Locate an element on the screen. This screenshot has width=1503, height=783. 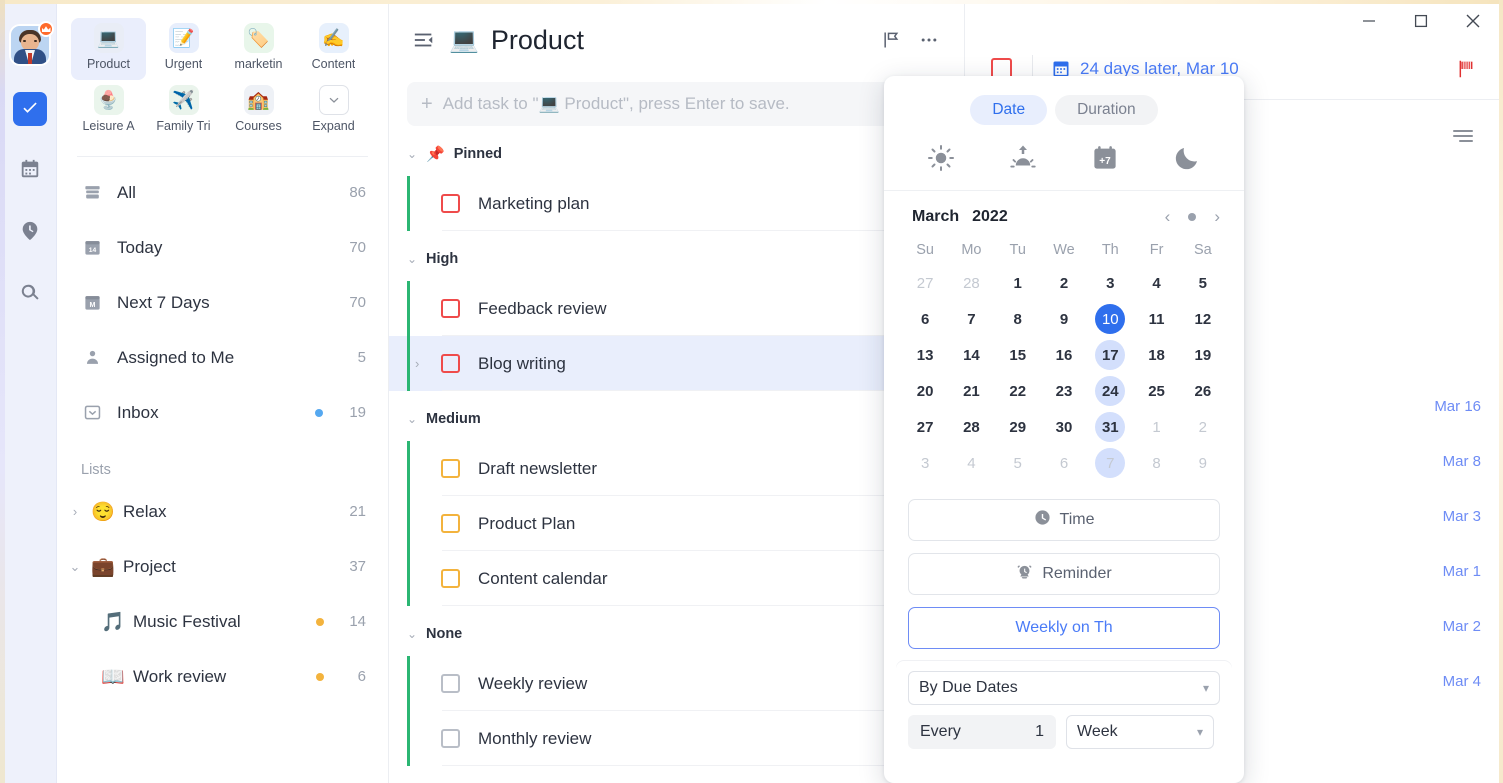
task-due-label: Mar 4 is located at coordinates (1421, 681).